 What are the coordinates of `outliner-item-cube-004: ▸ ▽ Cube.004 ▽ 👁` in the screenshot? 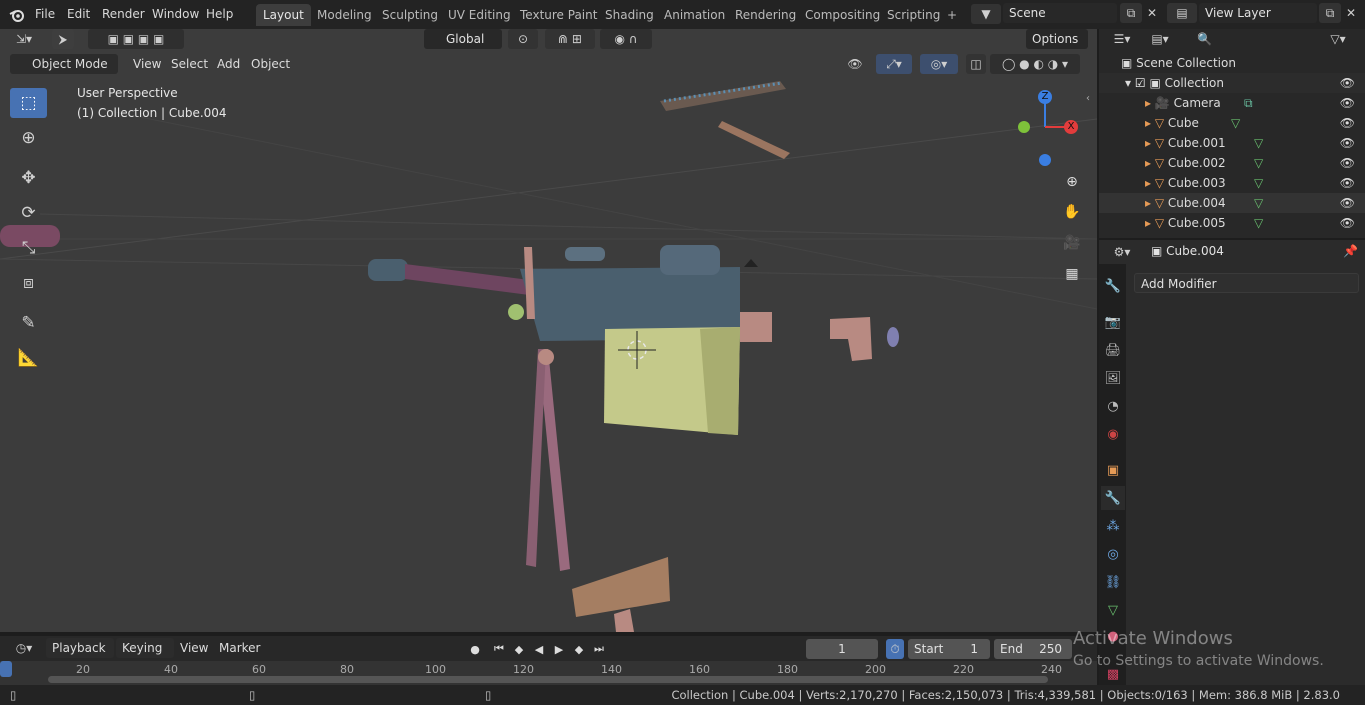 It's located at (1232, 203).